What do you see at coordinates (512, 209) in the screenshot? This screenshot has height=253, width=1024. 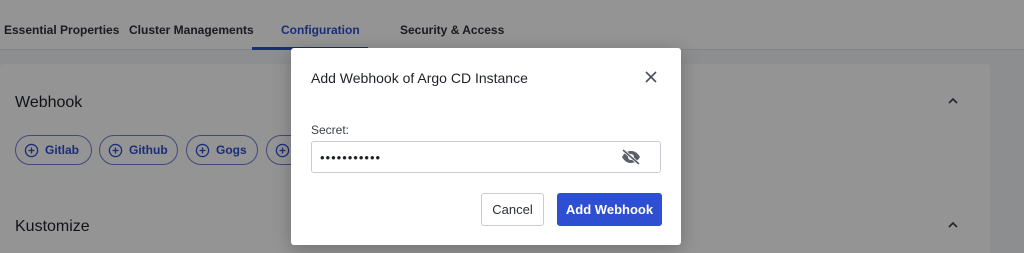 I see `cancel-button: Cancel` at bounding box center [512, 209].